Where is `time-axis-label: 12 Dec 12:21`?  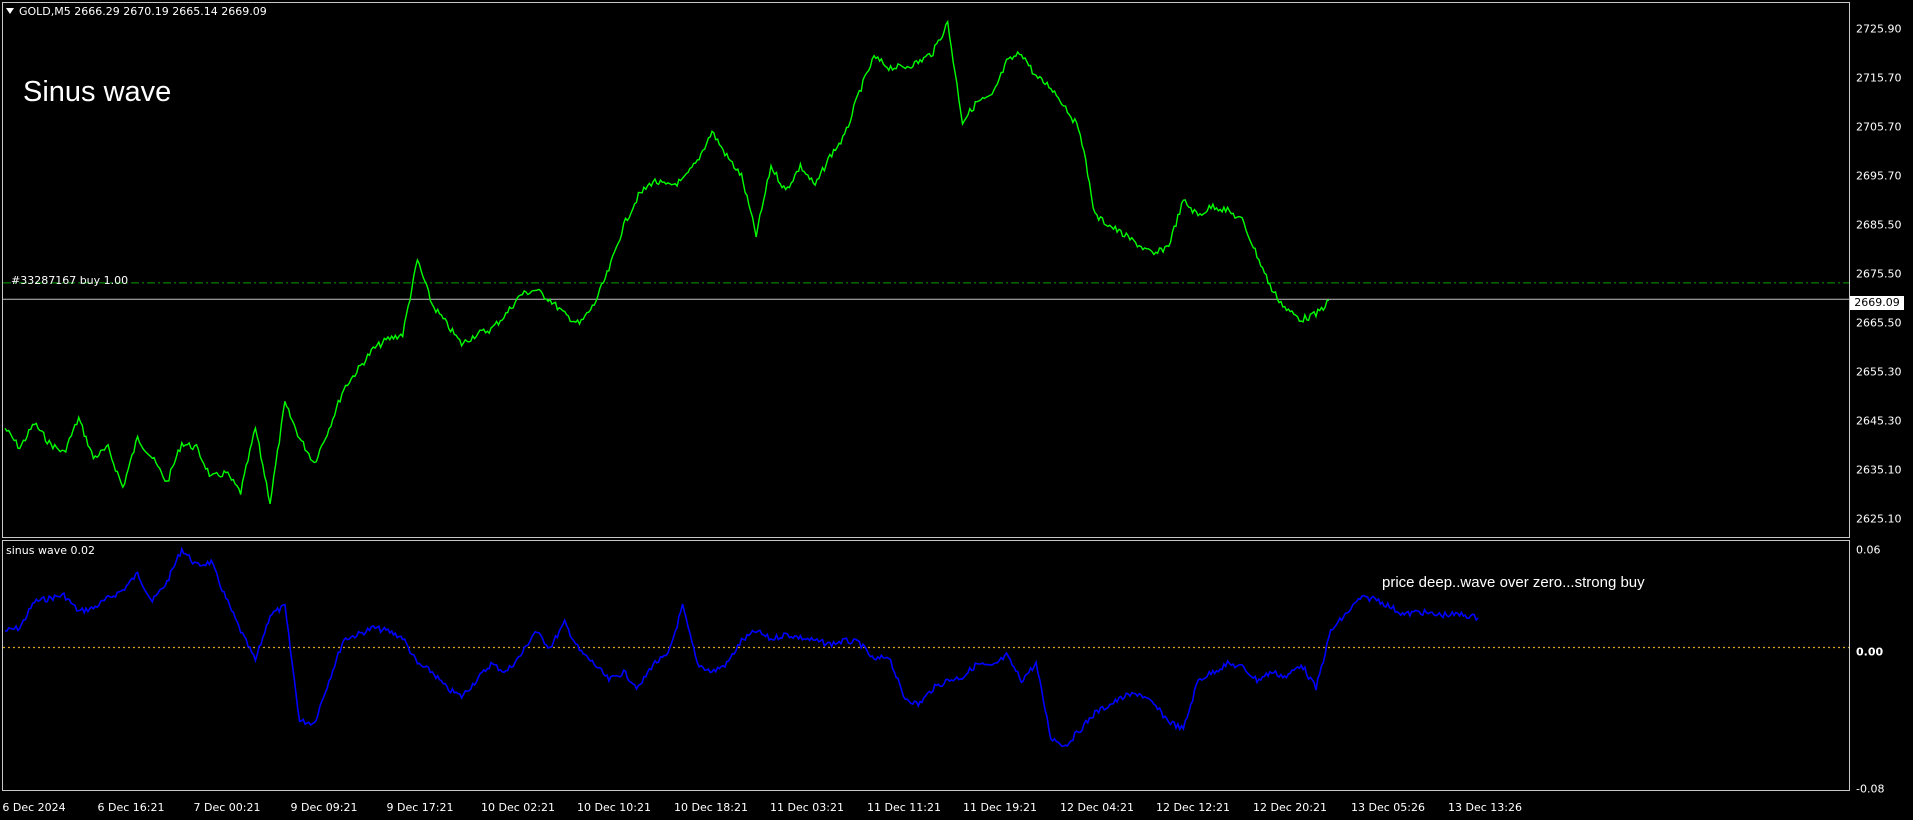 time-axis-label: 12 Dec 12:21 is located at coordinates (1193, 807).